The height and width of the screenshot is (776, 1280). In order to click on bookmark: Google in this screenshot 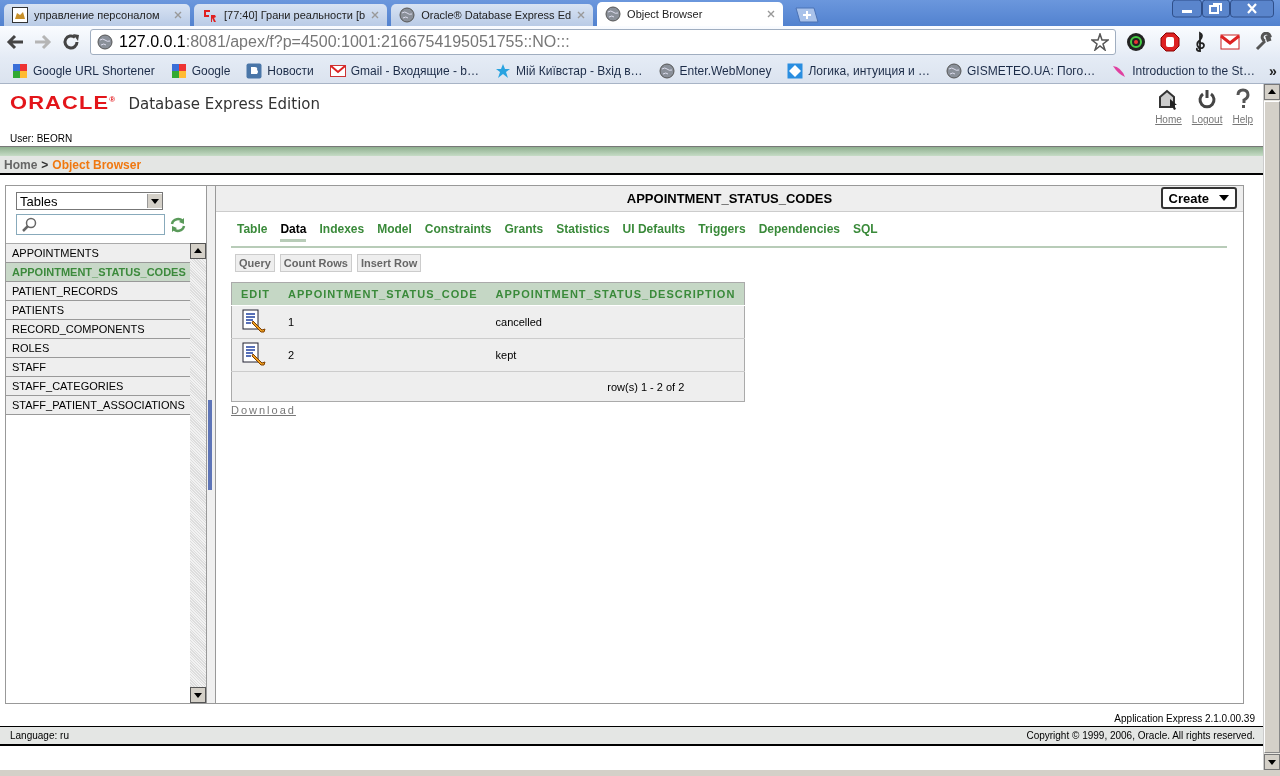, I will do `click(200, 70)`.